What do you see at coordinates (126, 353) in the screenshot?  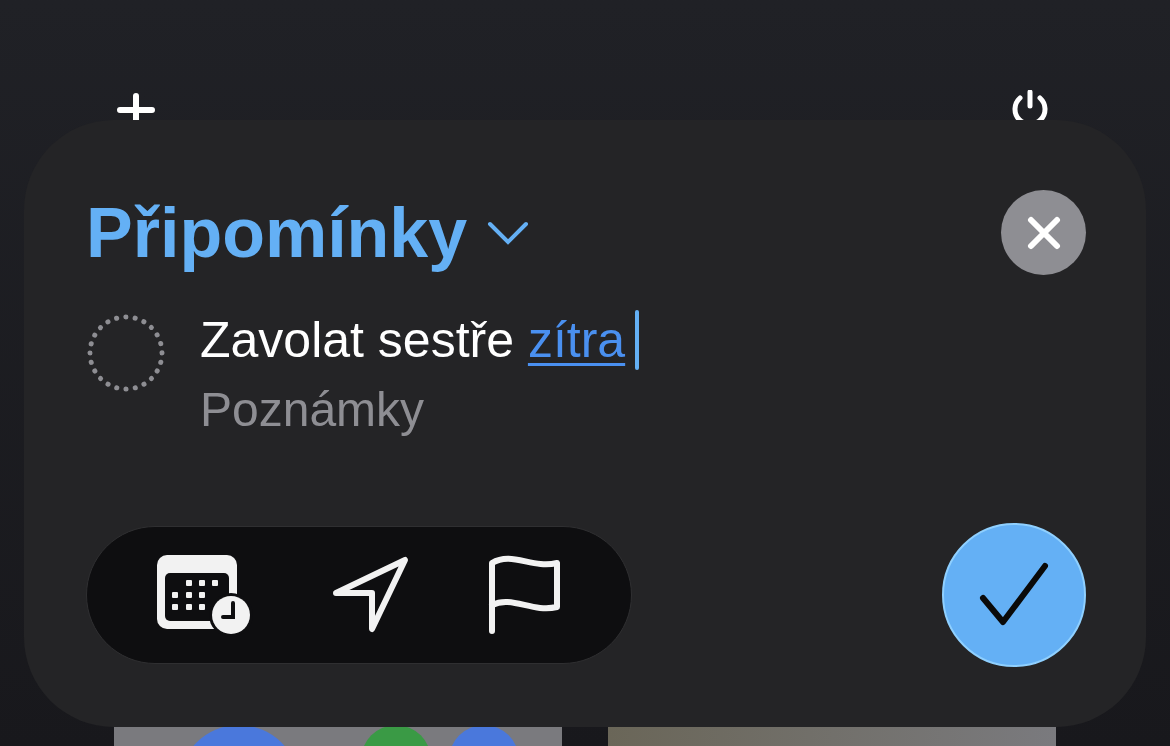 I see `checkbox-circle` at bounding box center [126, 353].